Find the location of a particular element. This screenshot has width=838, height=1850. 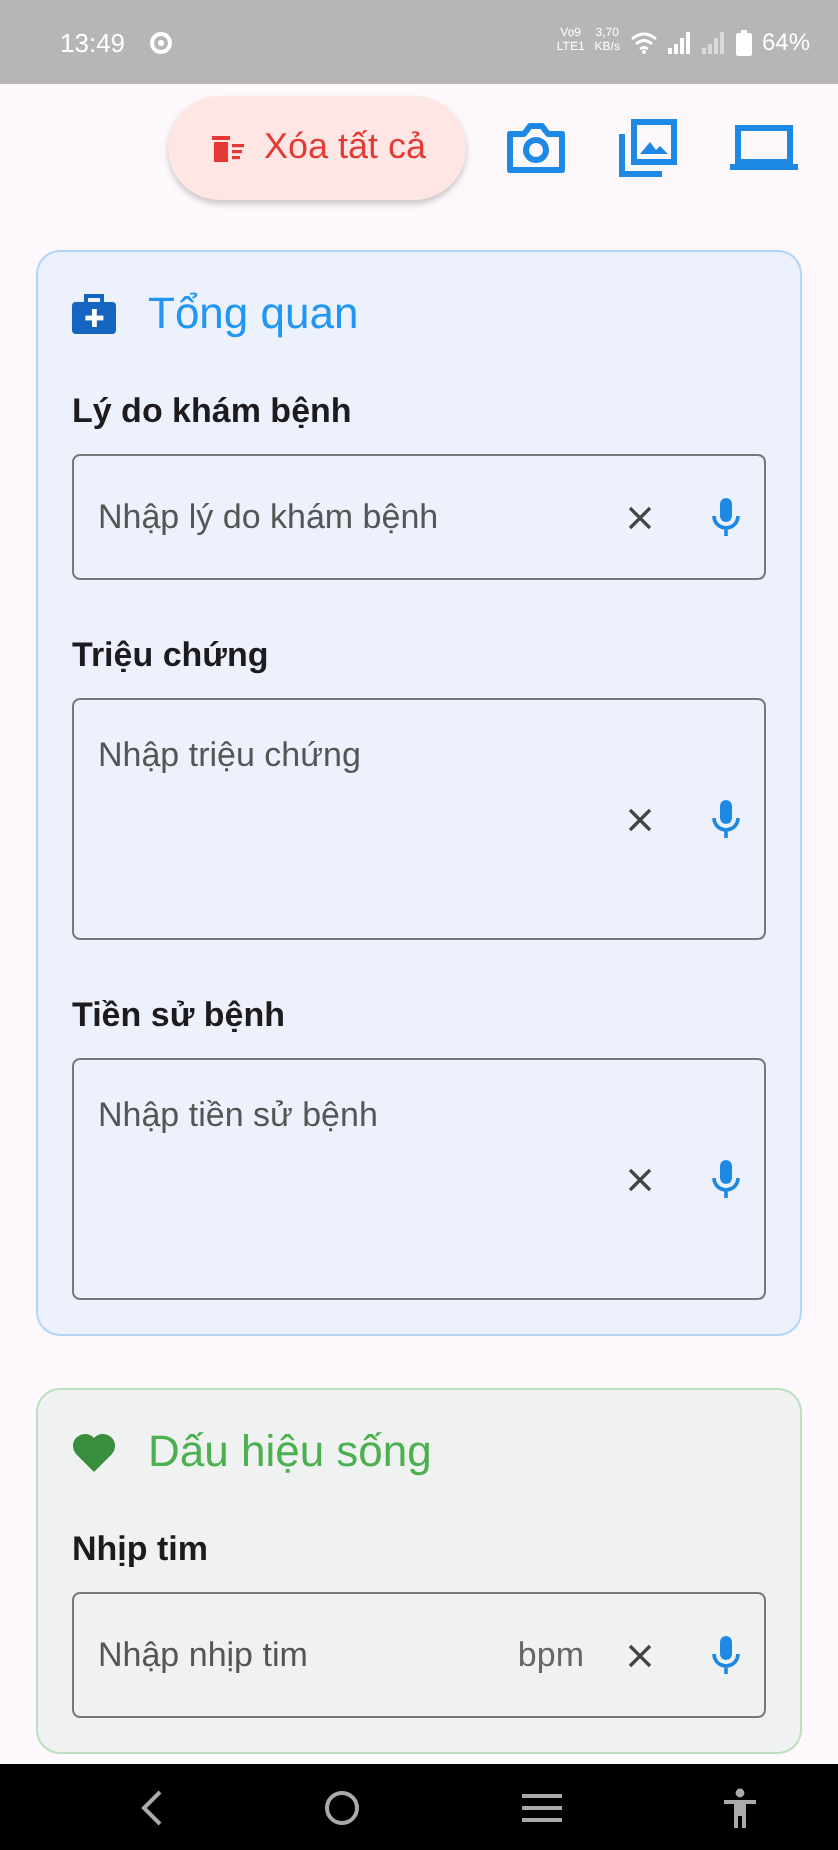

text-entry: Nhập tiền sử bệnh is located at coordinates (353, 1179).